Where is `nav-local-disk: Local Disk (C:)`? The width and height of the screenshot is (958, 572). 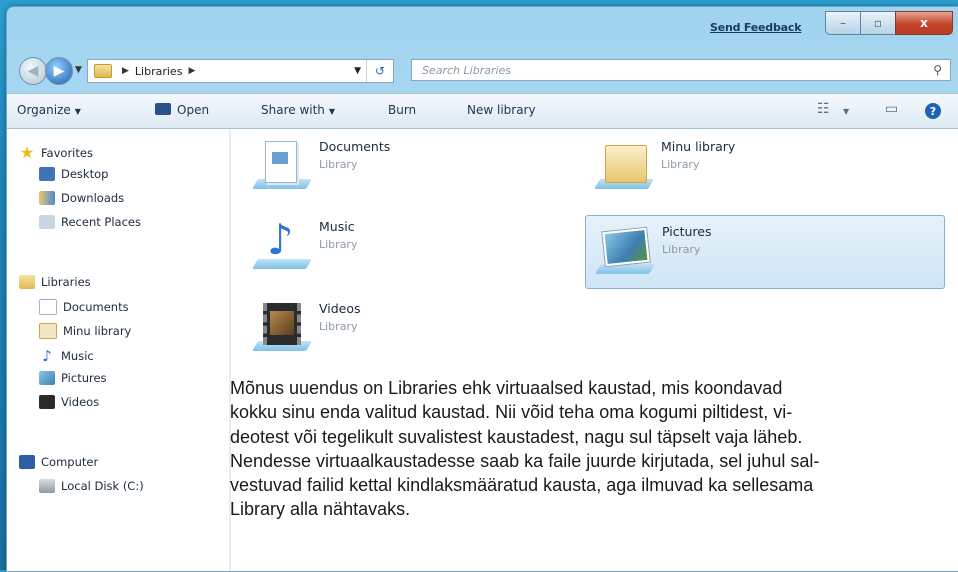 nav-local-disk: Local Disk (C:) is located at coordinates (91, 486).